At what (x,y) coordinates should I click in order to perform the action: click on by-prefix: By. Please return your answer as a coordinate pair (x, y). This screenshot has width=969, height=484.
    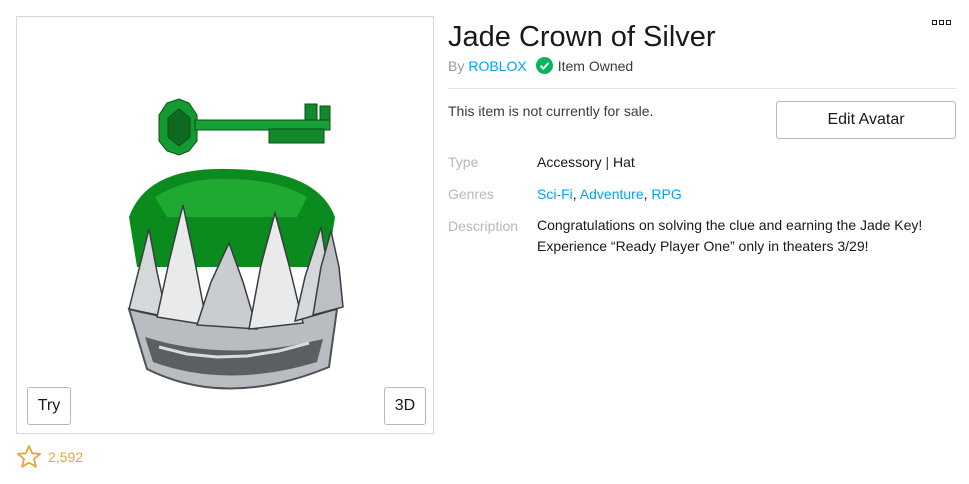
    Looking at the image, I should click on (456, 65).